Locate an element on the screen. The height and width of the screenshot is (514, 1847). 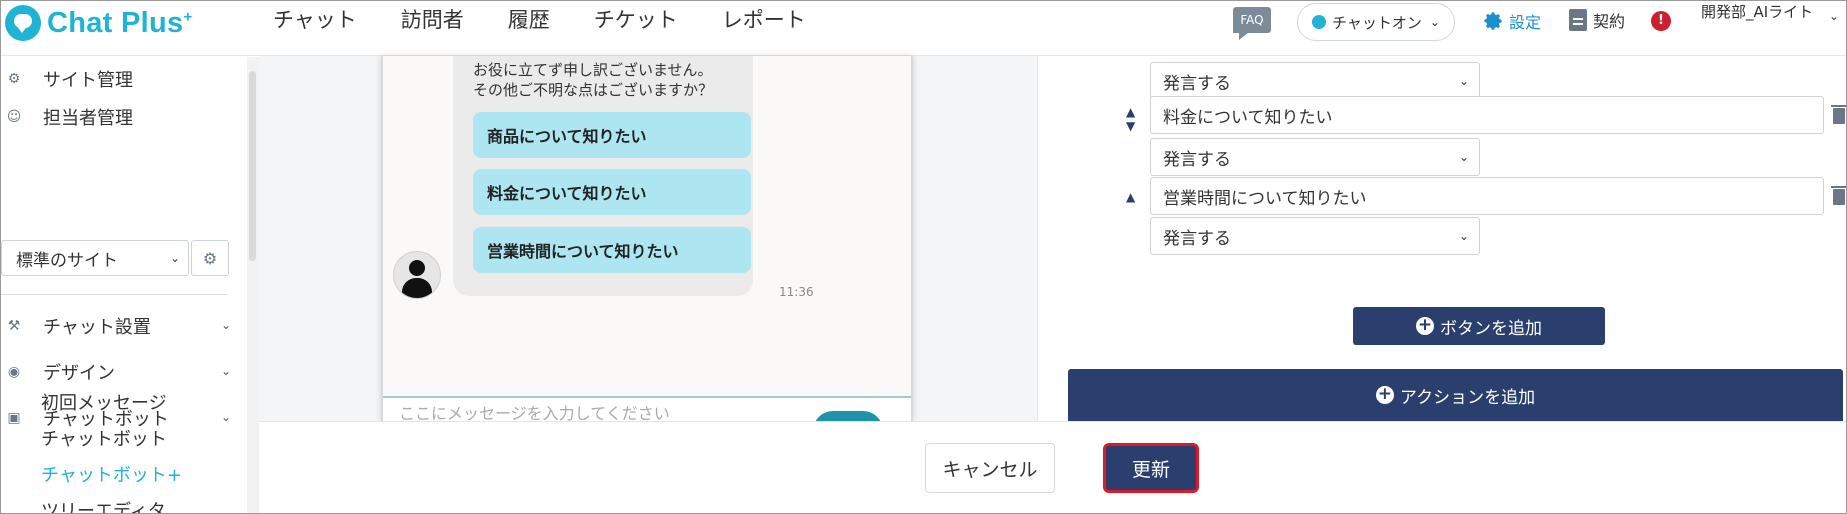
button-text-value: 営業時間について知りたい is located at coordinates (1265, 198).